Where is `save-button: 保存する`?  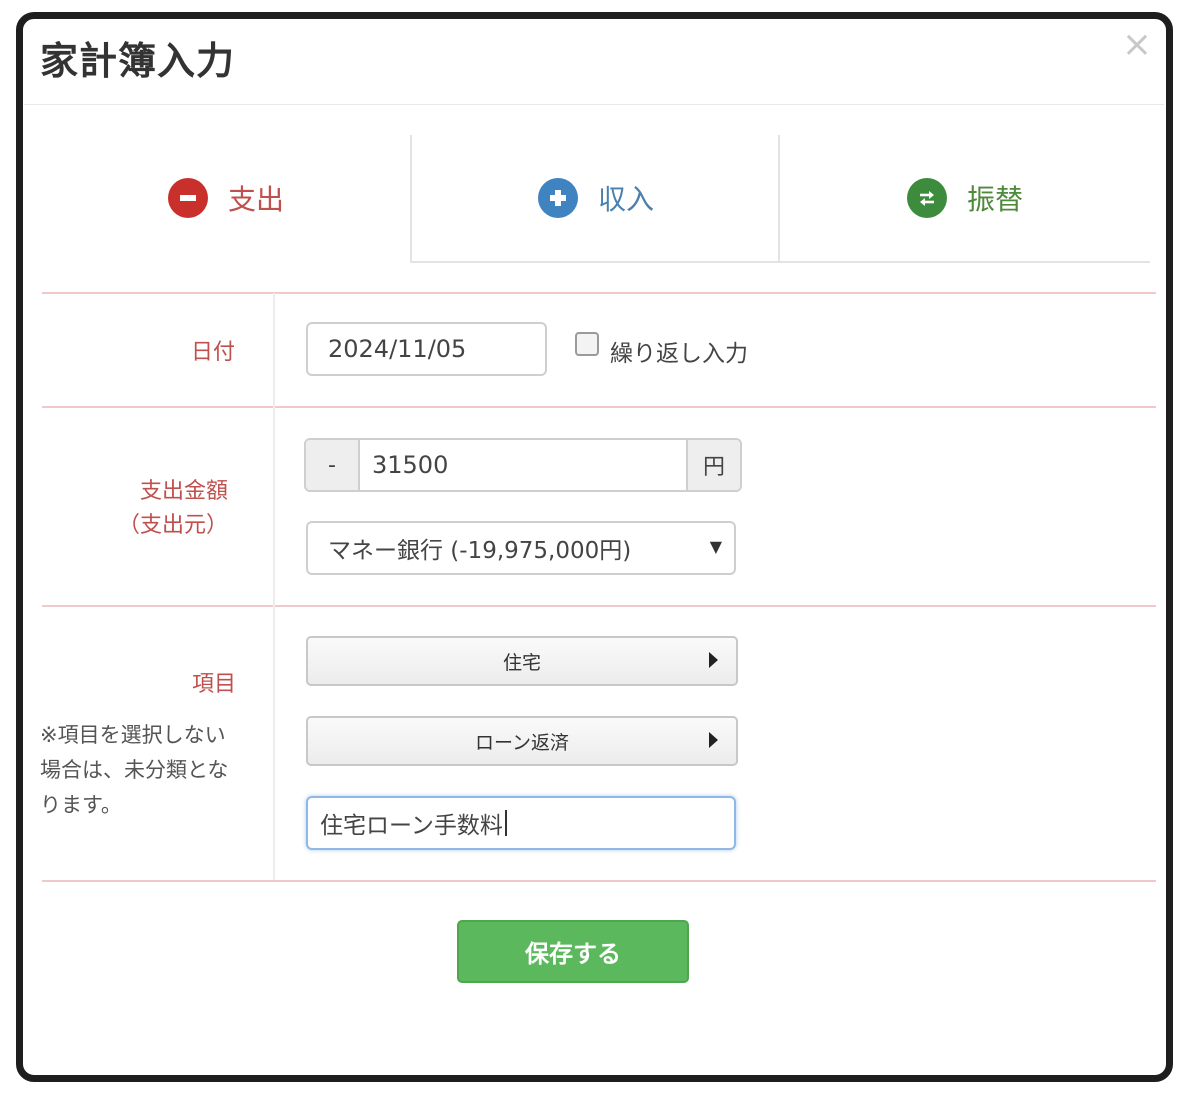 save-button: 保存する is located at coordinates (573, 951).